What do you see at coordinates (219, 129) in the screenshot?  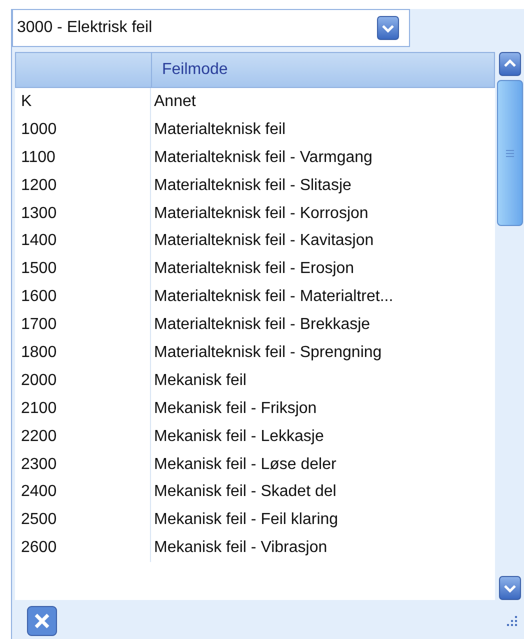 I see `table-cell-text: Materialteknisk feil` at bounding box center [219, 129].